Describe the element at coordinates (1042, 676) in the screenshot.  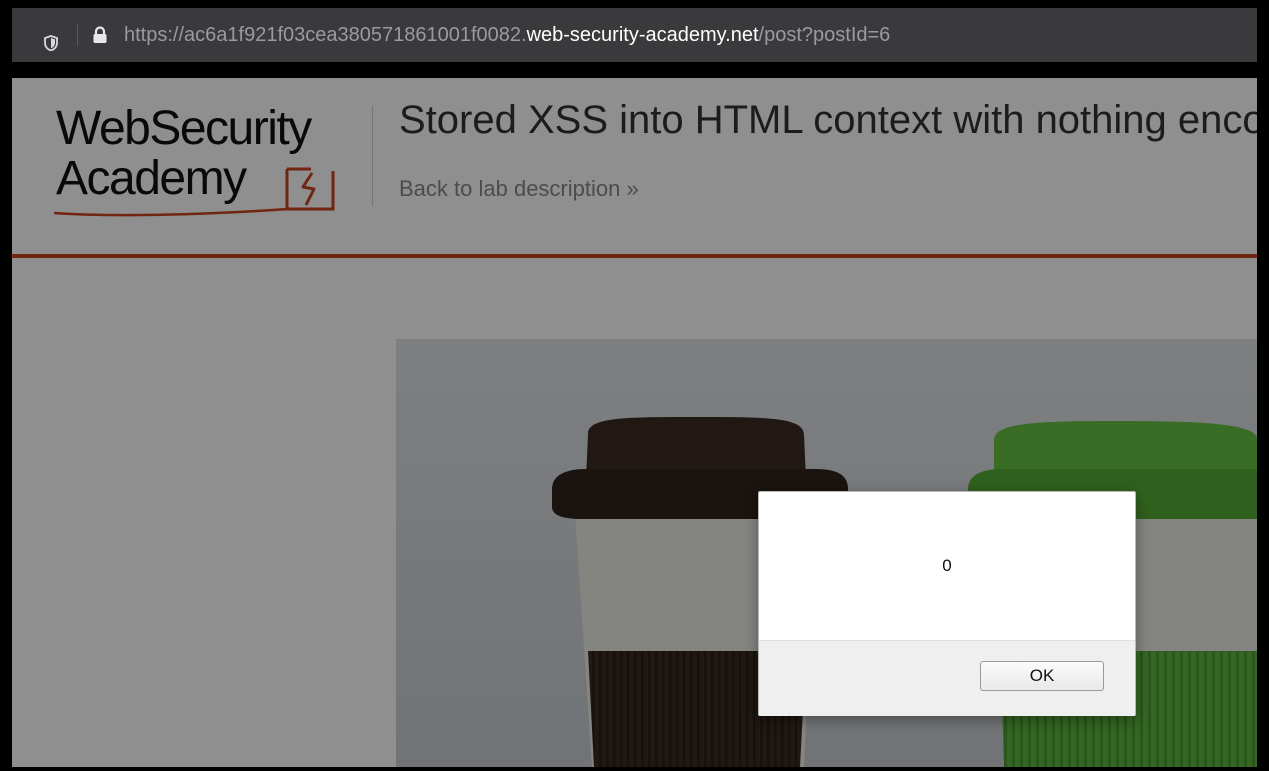
I see `ok-button: OK` at that location.